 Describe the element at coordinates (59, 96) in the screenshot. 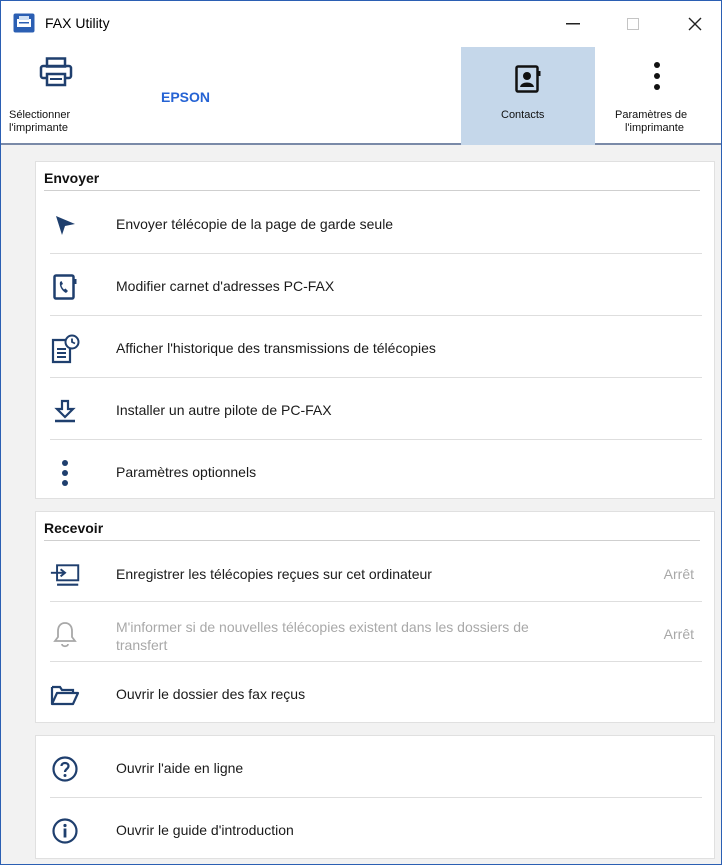

I see `select-printer-button: Sélectionner l'imprimante` at that location.